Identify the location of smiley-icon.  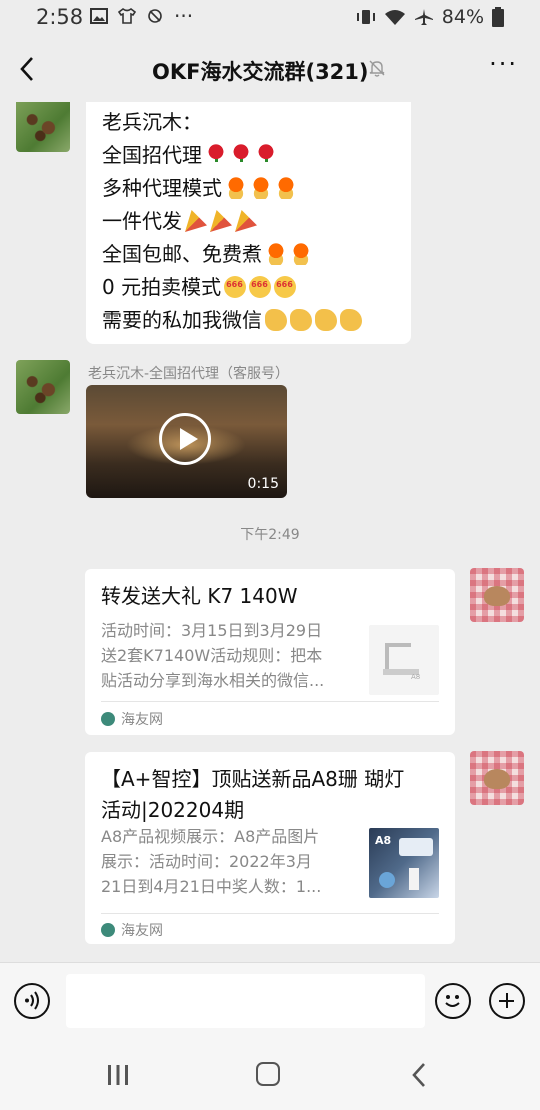
(452, 1001).